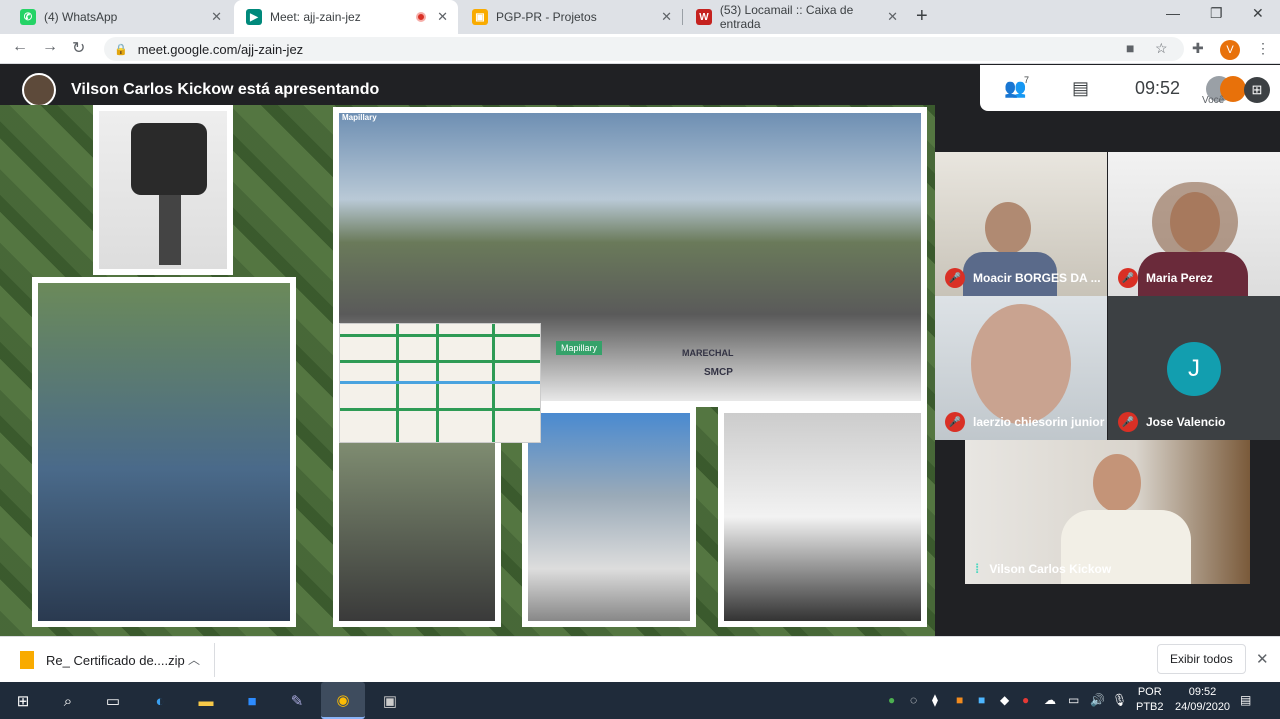 The width and height of the screenshot is (1280, 719). Describe the element at coordinates (1158, 87) in the screenshot. I see `meet-clock: 09:52` at that location.